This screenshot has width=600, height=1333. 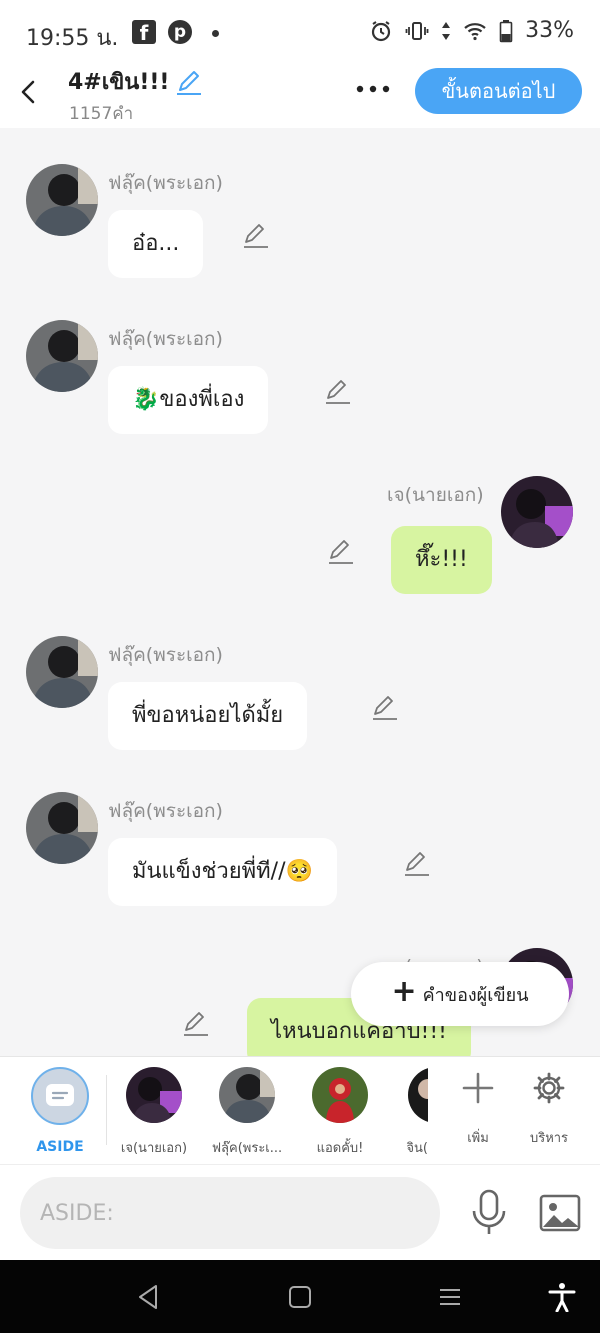 What do you see at coordinates (215, 33) in the screenshot?
I see `notification-dot-icon` at bounding box center [215, 33].